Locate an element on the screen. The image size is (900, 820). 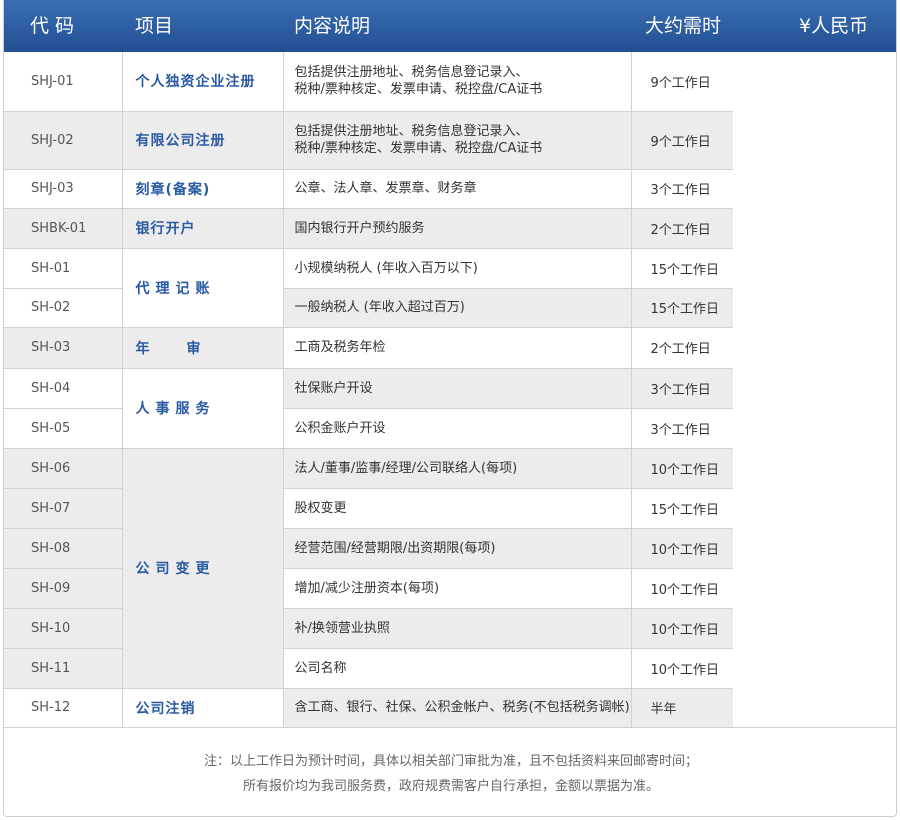
table-row: SH-10 补/换领营业执照 10个工作日 is located at coordinates (369, 628).